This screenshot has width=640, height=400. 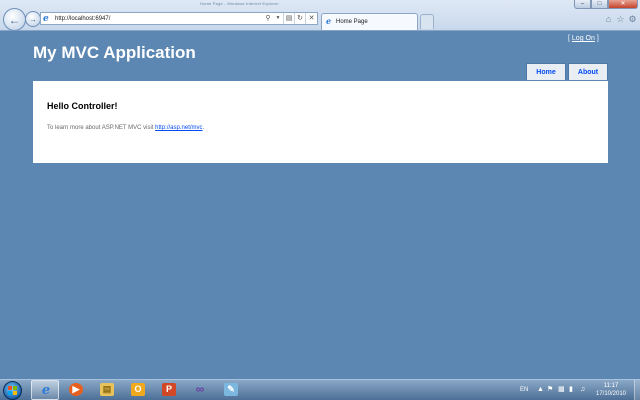 I want to click on new-tab-button, so click(x=427, y=21).